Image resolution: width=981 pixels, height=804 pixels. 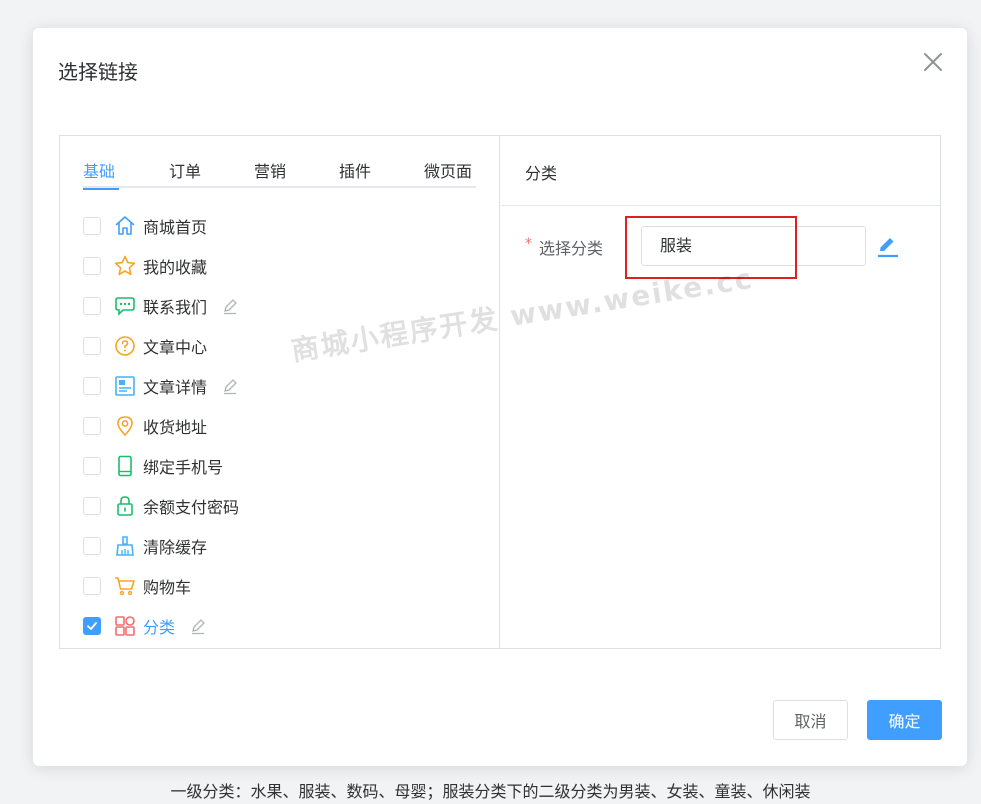 What do you see at coordinates (175, 307) in the screenshot?
I see `link-item-label: 联系我们` at bounding box center [175, 307].